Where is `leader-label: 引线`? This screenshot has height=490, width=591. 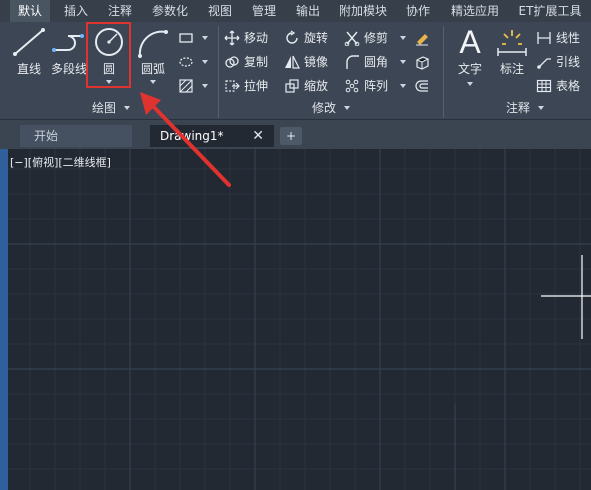
leader-label: 引线 is located at coordinates (568, 62).